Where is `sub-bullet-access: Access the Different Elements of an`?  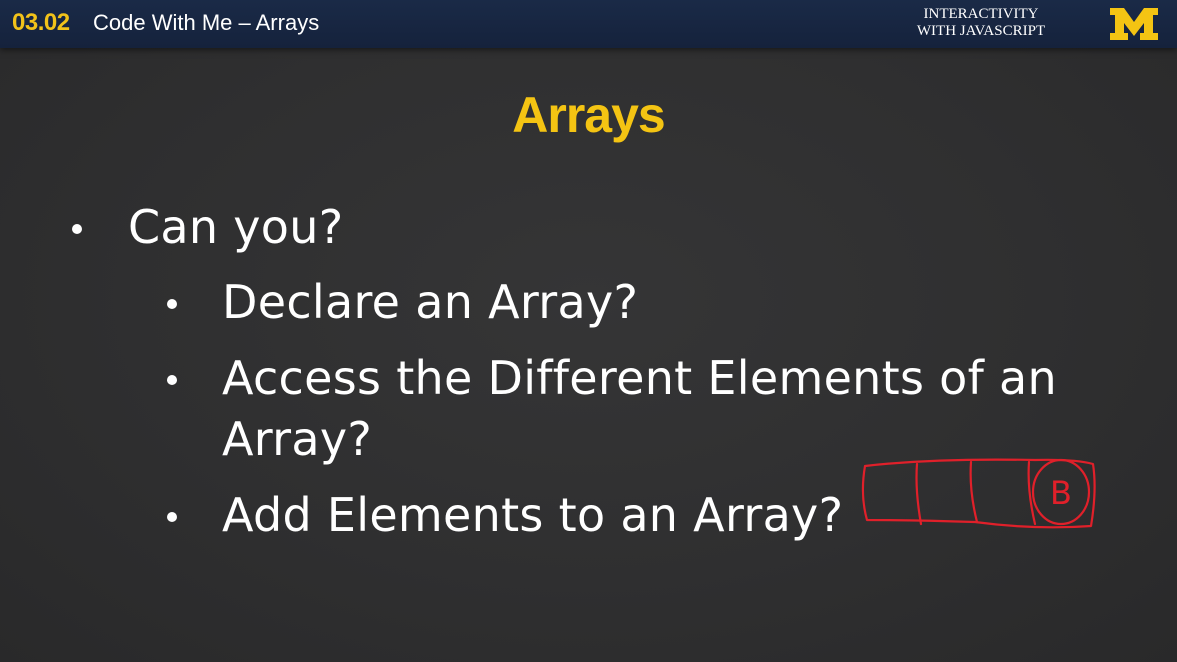
sub-bullet-access: Access the Different Elements of an is located at coordinates (639, 378).